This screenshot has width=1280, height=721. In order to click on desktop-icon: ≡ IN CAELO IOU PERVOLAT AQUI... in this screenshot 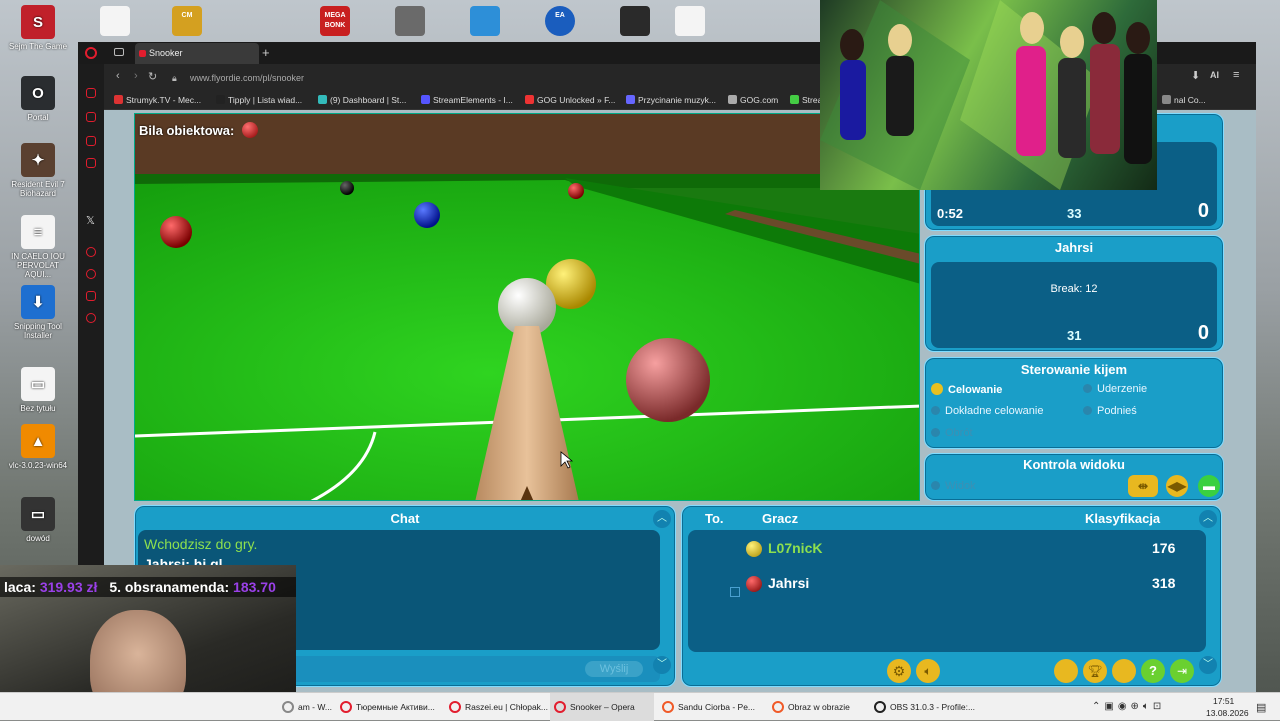, I will do `click(38, 247)`.